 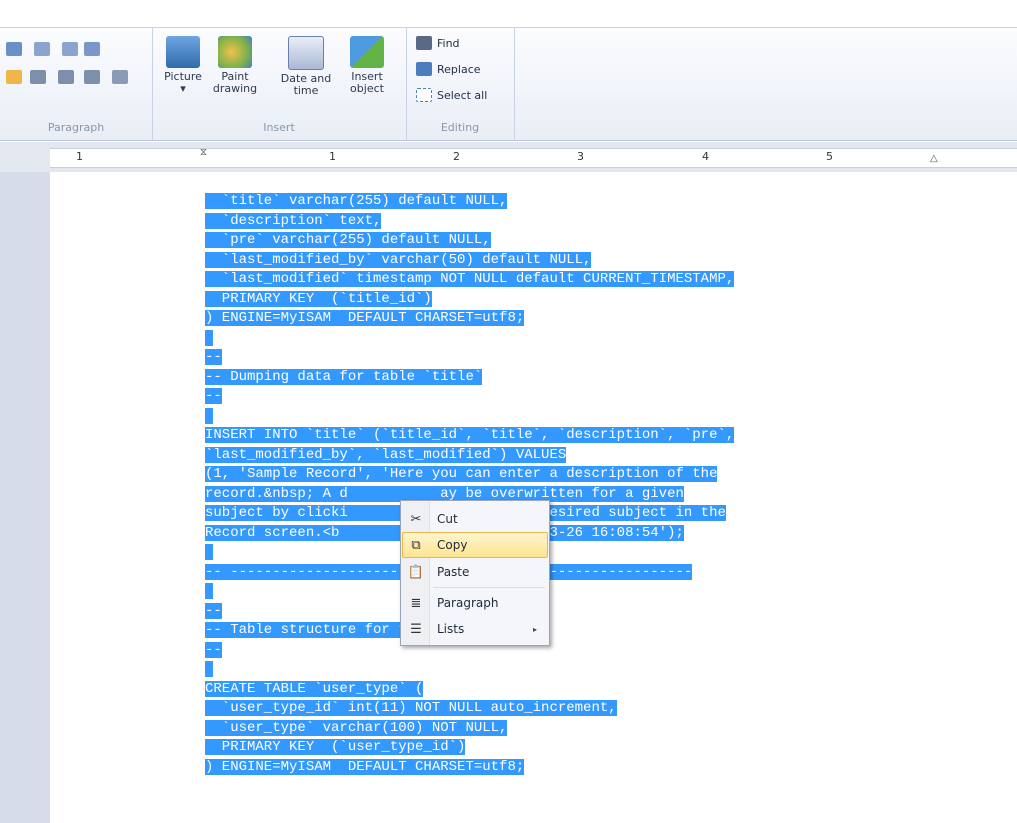 What do you see at coordinates (25, 497) in the screenshot?
I see `left-margin` at bounding box center [25, 497].